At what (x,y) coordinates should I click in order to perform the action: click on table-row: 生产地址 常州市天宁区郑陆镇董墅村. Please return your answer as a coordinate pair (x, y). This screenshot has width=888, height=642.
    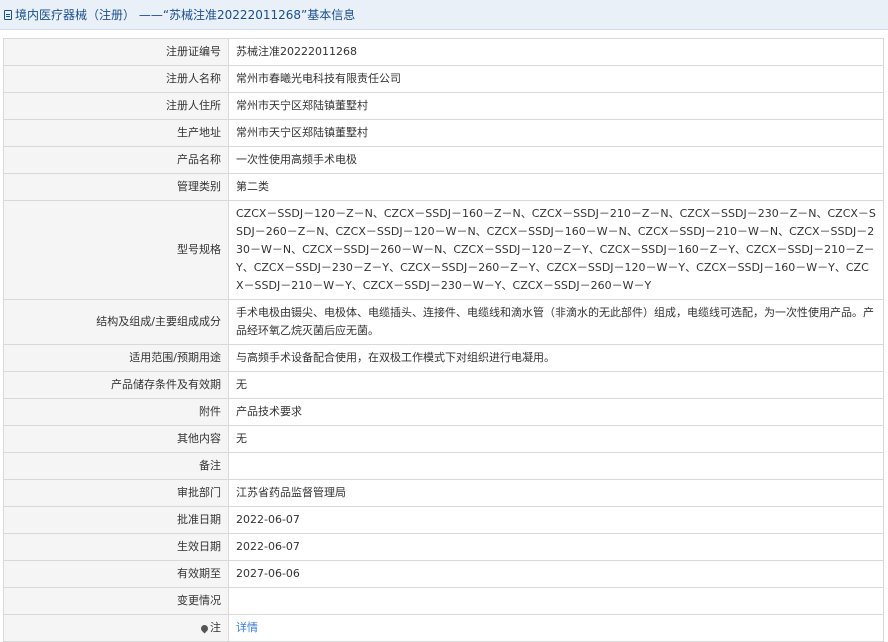
    Looking at the image, I should click on (443, 133).